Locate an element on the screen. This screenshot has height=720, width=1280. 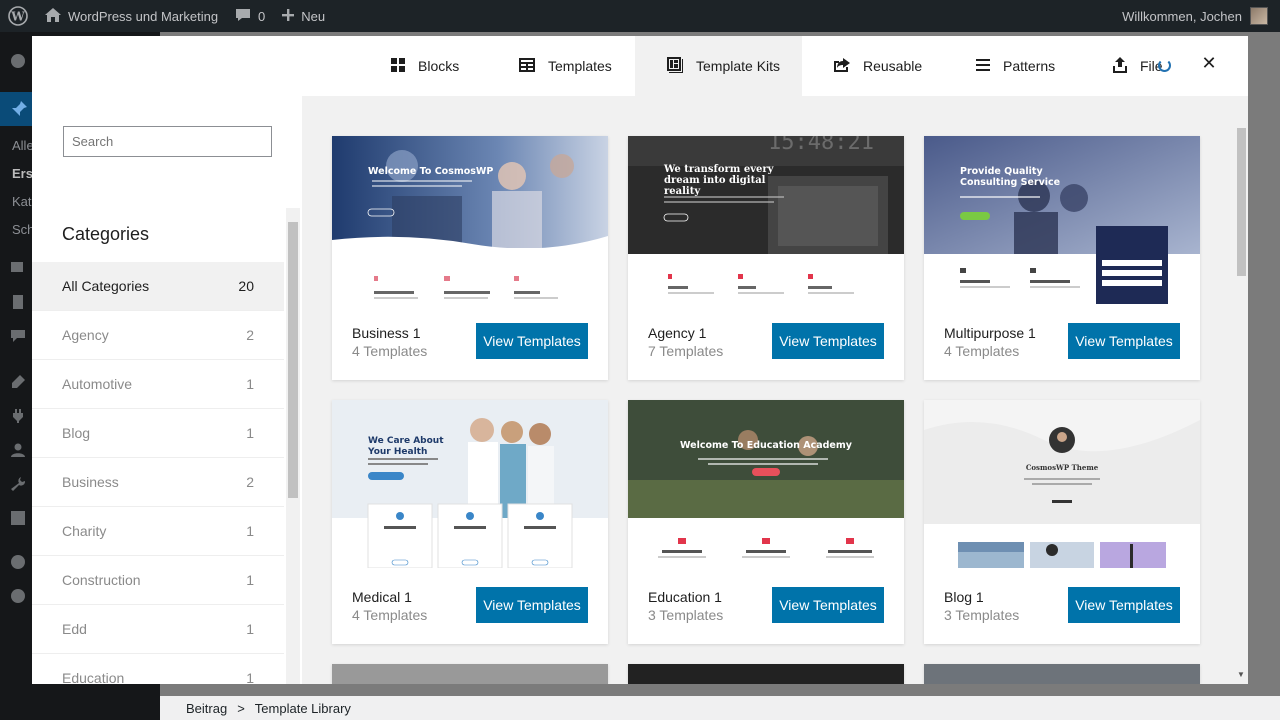
site-name-link: WordPress und Marketing is located at coordinates (131, 16).